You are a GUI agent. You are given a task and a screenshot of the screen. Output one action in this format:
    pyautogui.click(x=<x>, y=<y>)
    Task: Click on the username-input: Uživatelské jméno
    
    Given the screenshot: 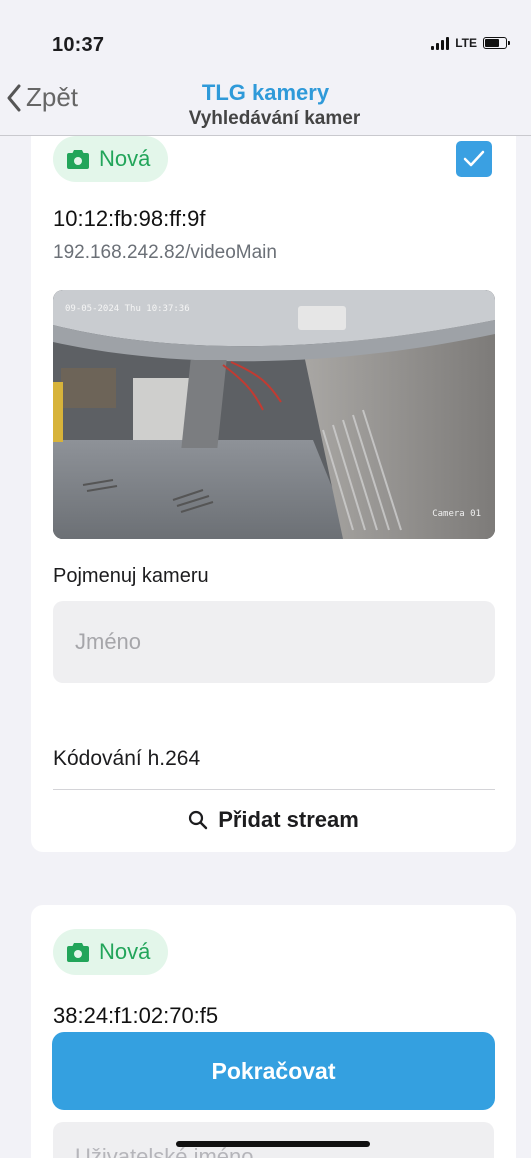 What is the action you would take?
    pyautogui.click(x=273, y=1140)
    